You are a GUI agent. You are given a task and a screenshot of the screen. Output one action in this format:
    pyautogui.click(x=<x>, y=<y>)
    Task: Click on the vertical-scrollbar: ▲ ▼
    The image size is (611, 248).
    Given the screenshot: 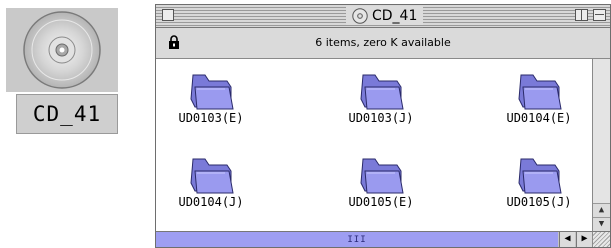 What is the action you would take?
    pyautogui.click(x=601, y=153)
    